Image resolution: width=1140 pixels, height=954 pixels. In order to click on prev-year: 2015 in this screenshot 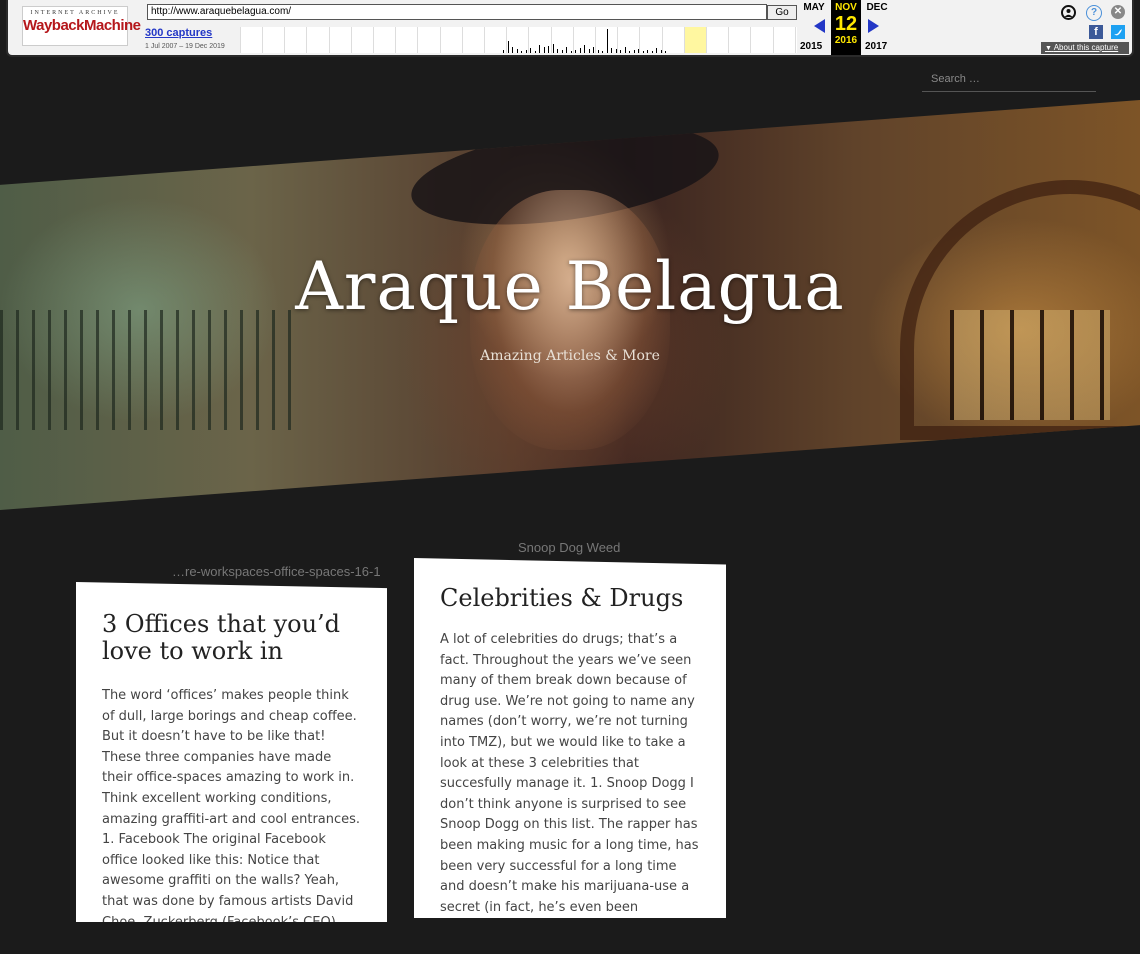, I will do `click(811, 46)`.